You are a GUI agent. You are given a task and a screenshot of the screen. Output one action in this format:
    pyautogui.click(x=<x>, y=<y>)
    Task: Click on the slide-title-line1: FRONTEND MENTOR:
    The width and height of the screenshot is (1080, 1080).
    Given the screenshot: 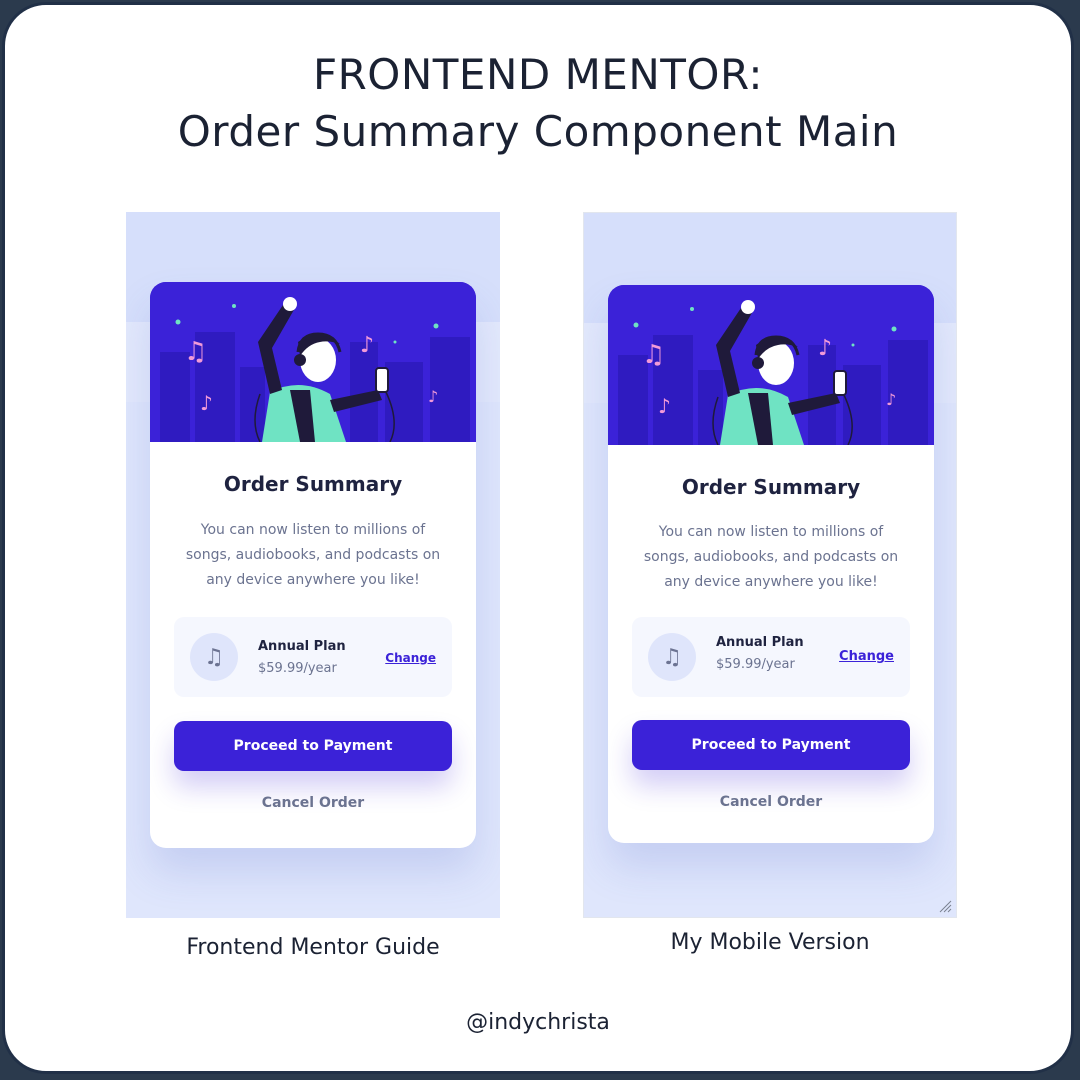 What is the action you would take?
    pyautogui.click(x=538, y=74)
    